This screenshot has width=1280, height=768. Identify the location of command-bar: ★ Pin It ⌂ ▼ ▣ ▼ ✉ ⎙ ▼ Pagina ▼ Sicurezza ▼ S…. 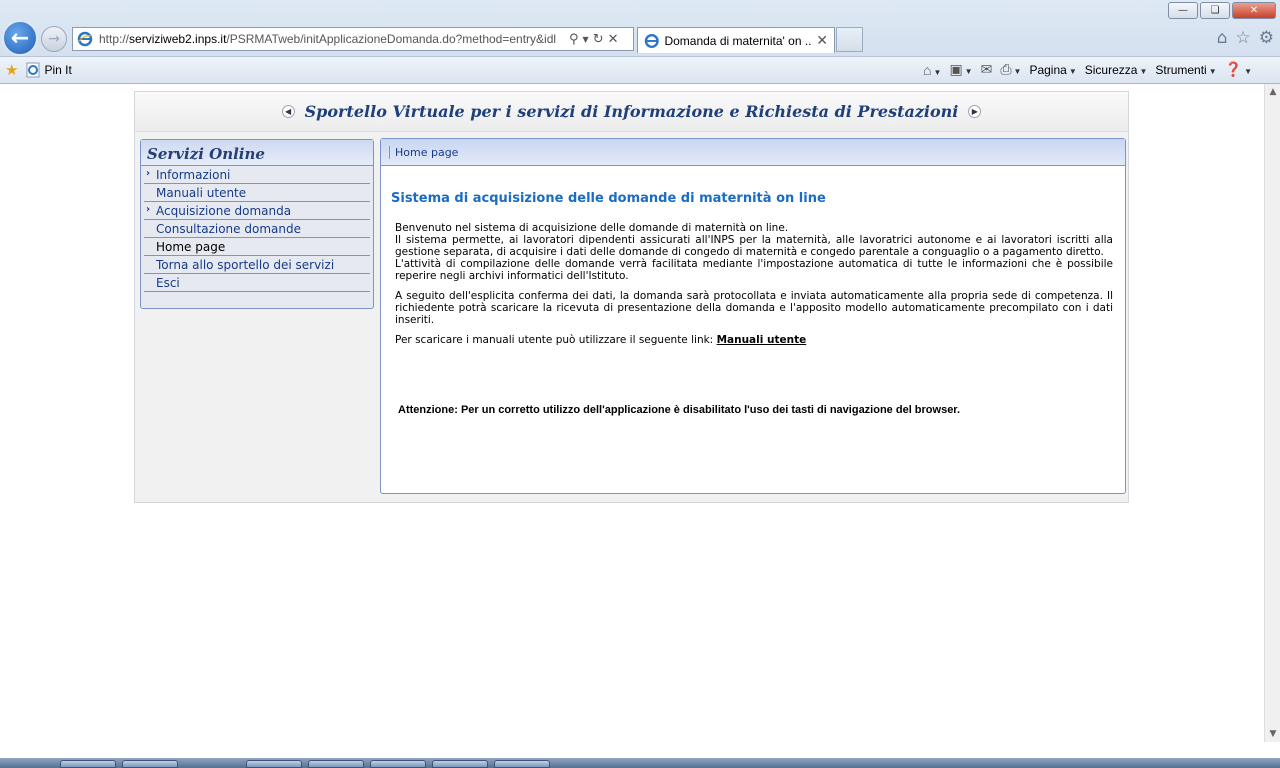
(640, 69).